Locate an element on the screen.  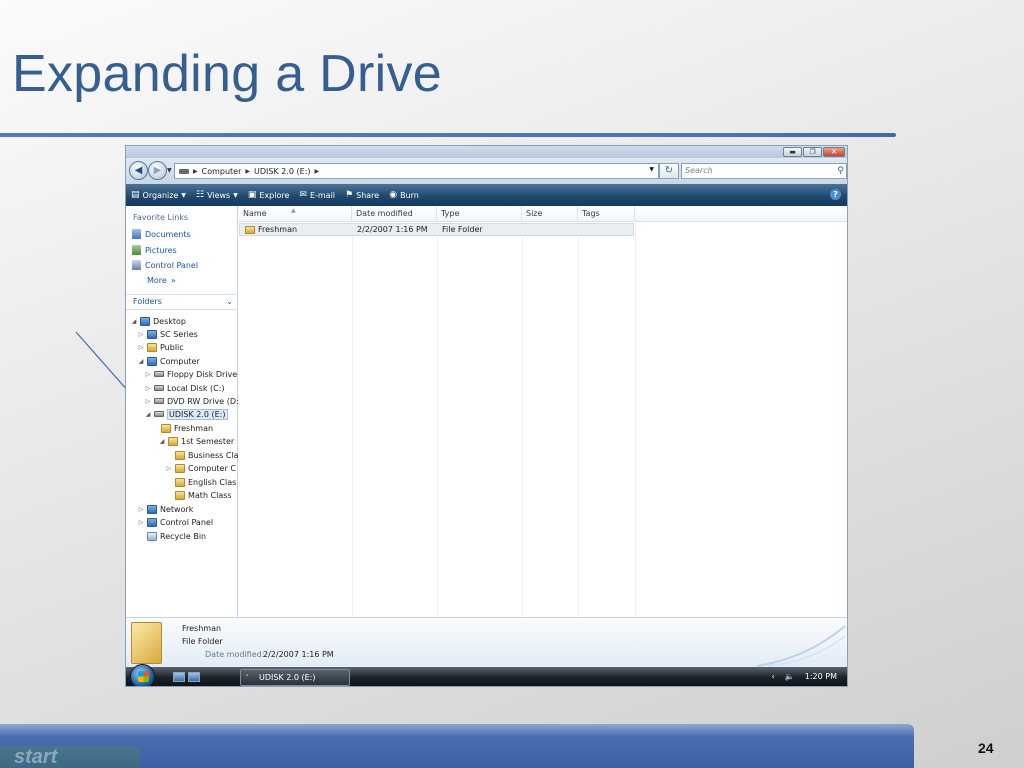
minimize-button: ▬ is located at coordinates (792, 152).